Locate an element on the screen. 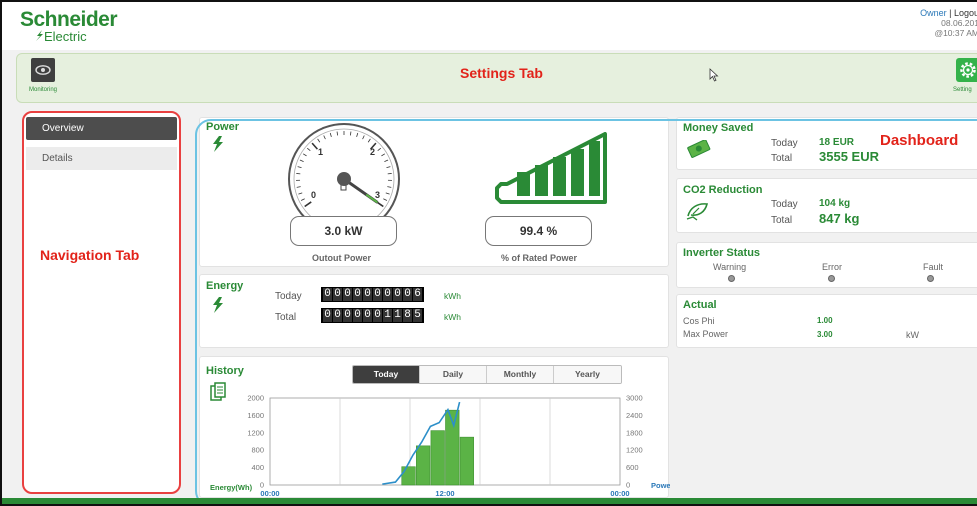 The height and width of the screenshot is (506, 977). cos-phi-value: 1.00 is located at coordinates (825, 320).